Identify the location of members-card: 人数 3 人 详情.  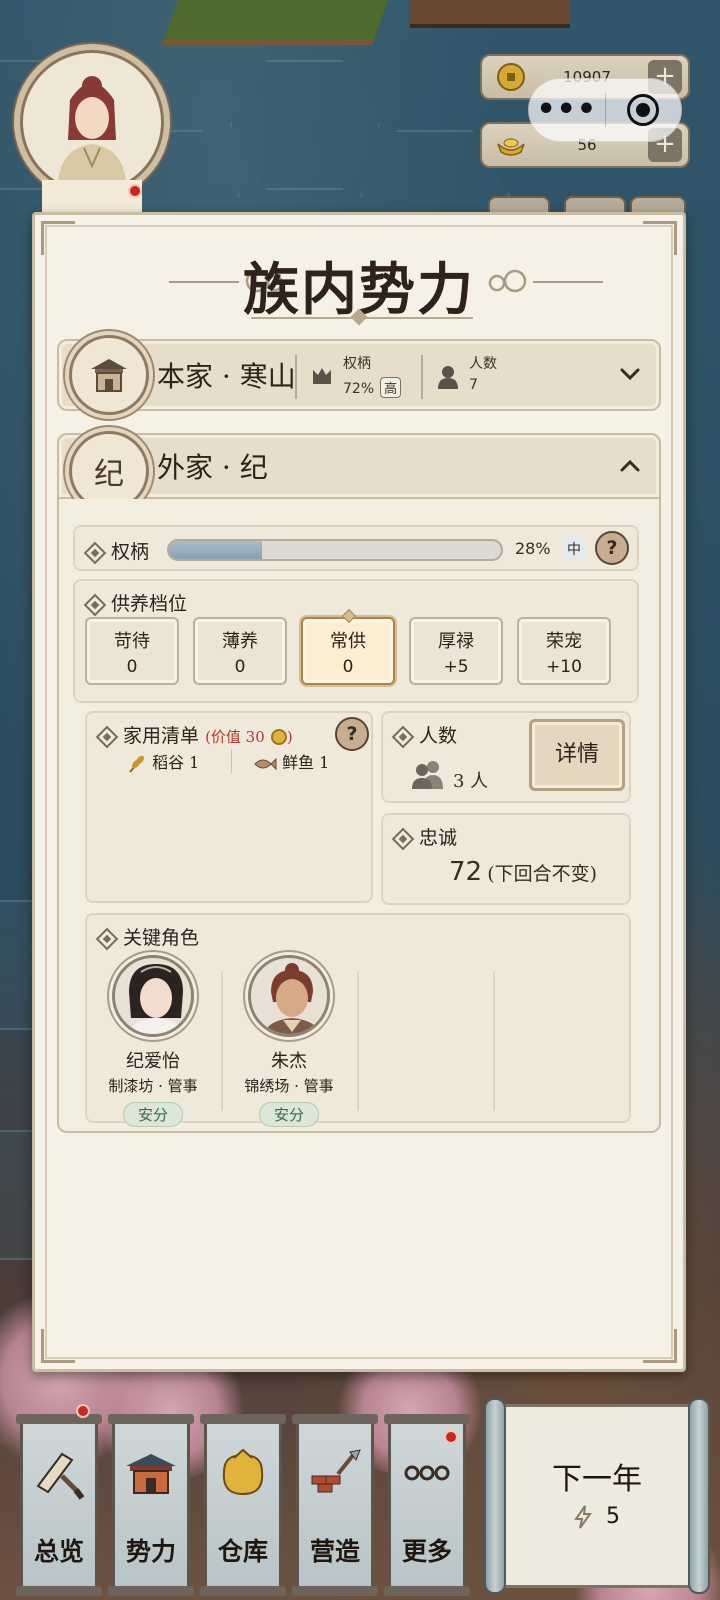
(506, 757).